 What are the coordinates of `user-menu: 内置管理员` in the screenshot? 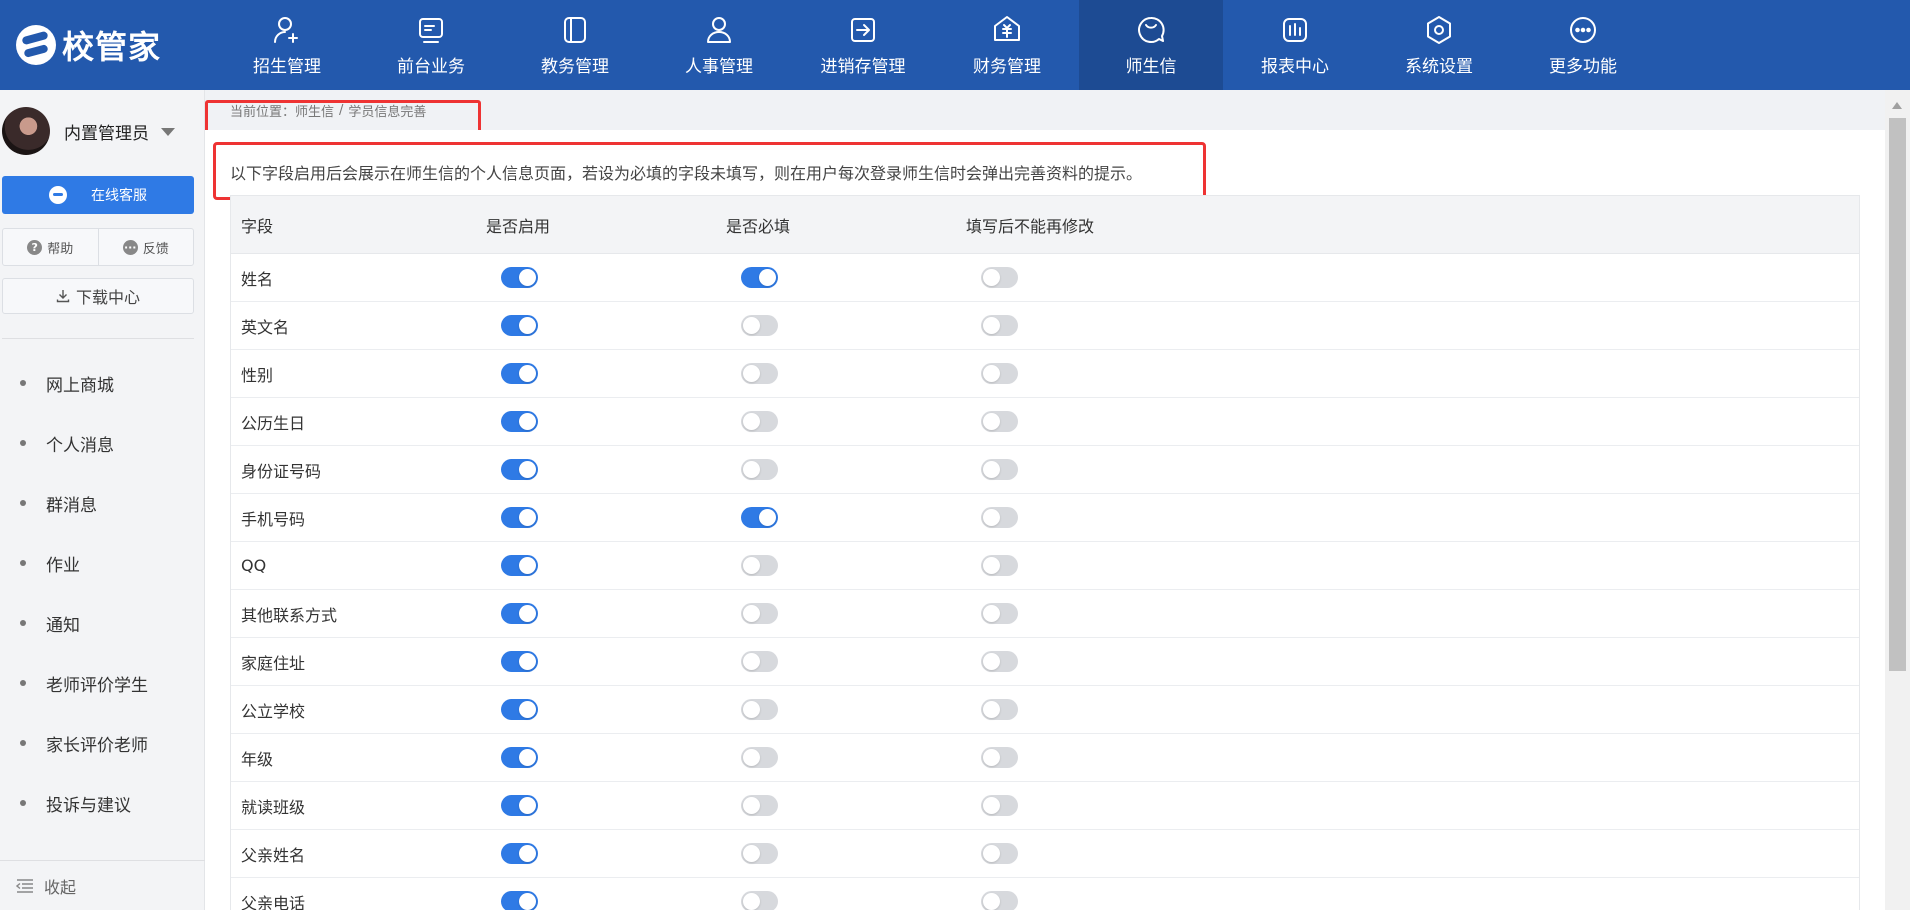 It's located at (102, 131).